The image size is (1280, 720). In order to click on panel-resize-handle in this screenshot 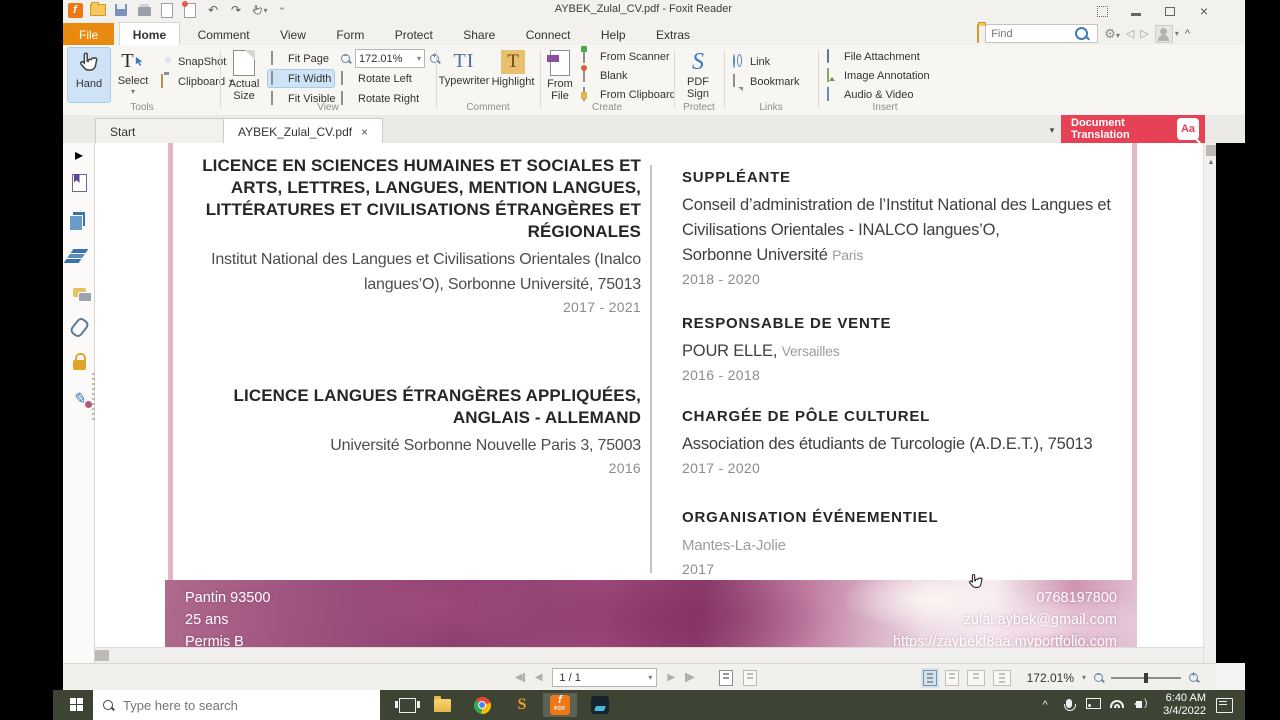, I will do `click(93, 397)`.